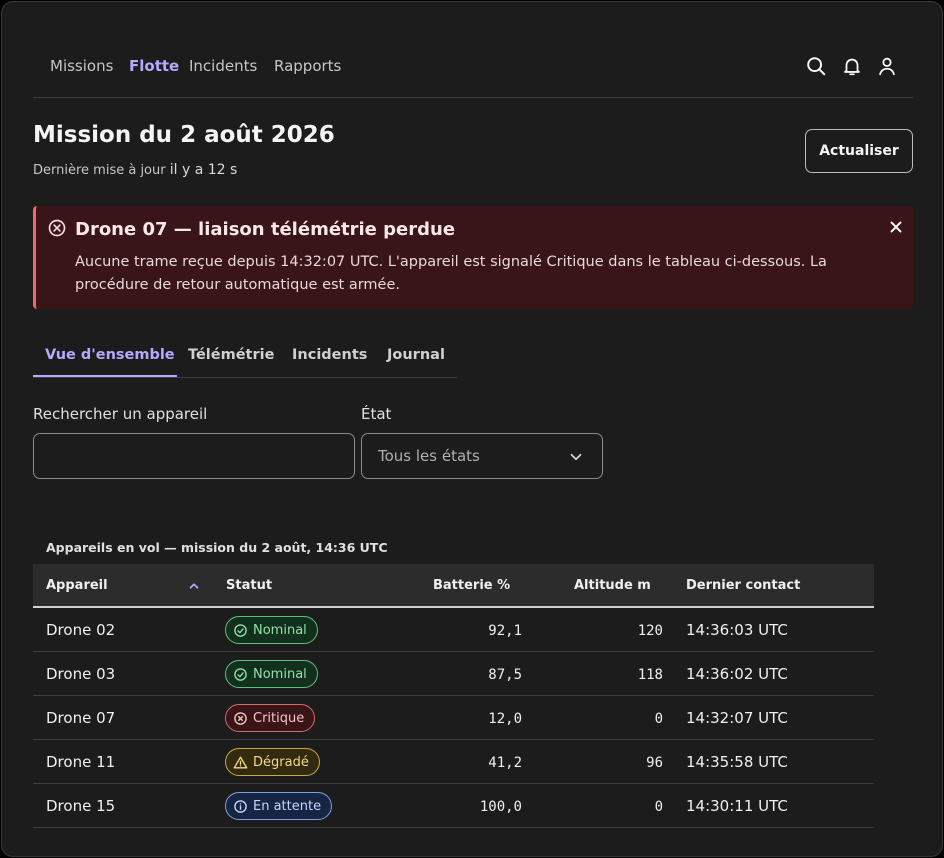 The image size is (944, 858). I want to click on device-name: Drone 15, so click(81, 806).